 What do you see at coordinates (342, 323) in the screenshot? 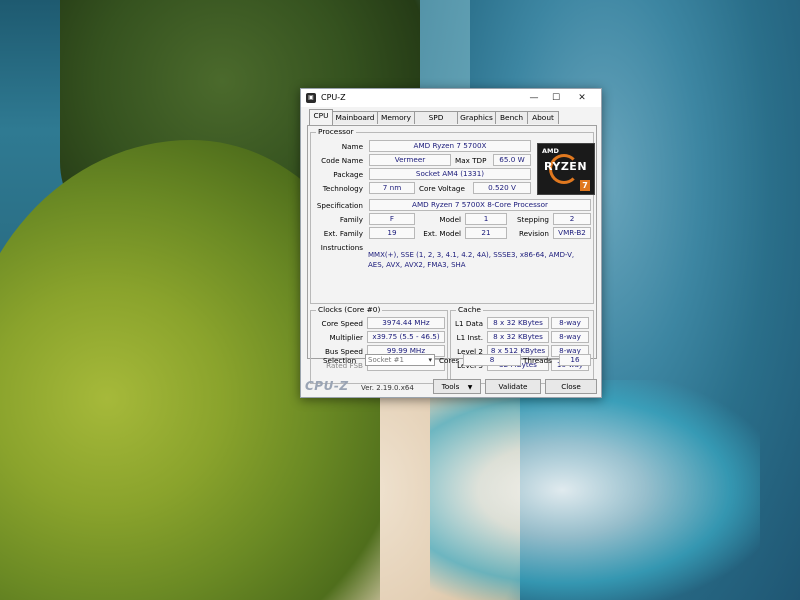
I see `core-speed-label: Core Speed` at bounding box center [342, 323].